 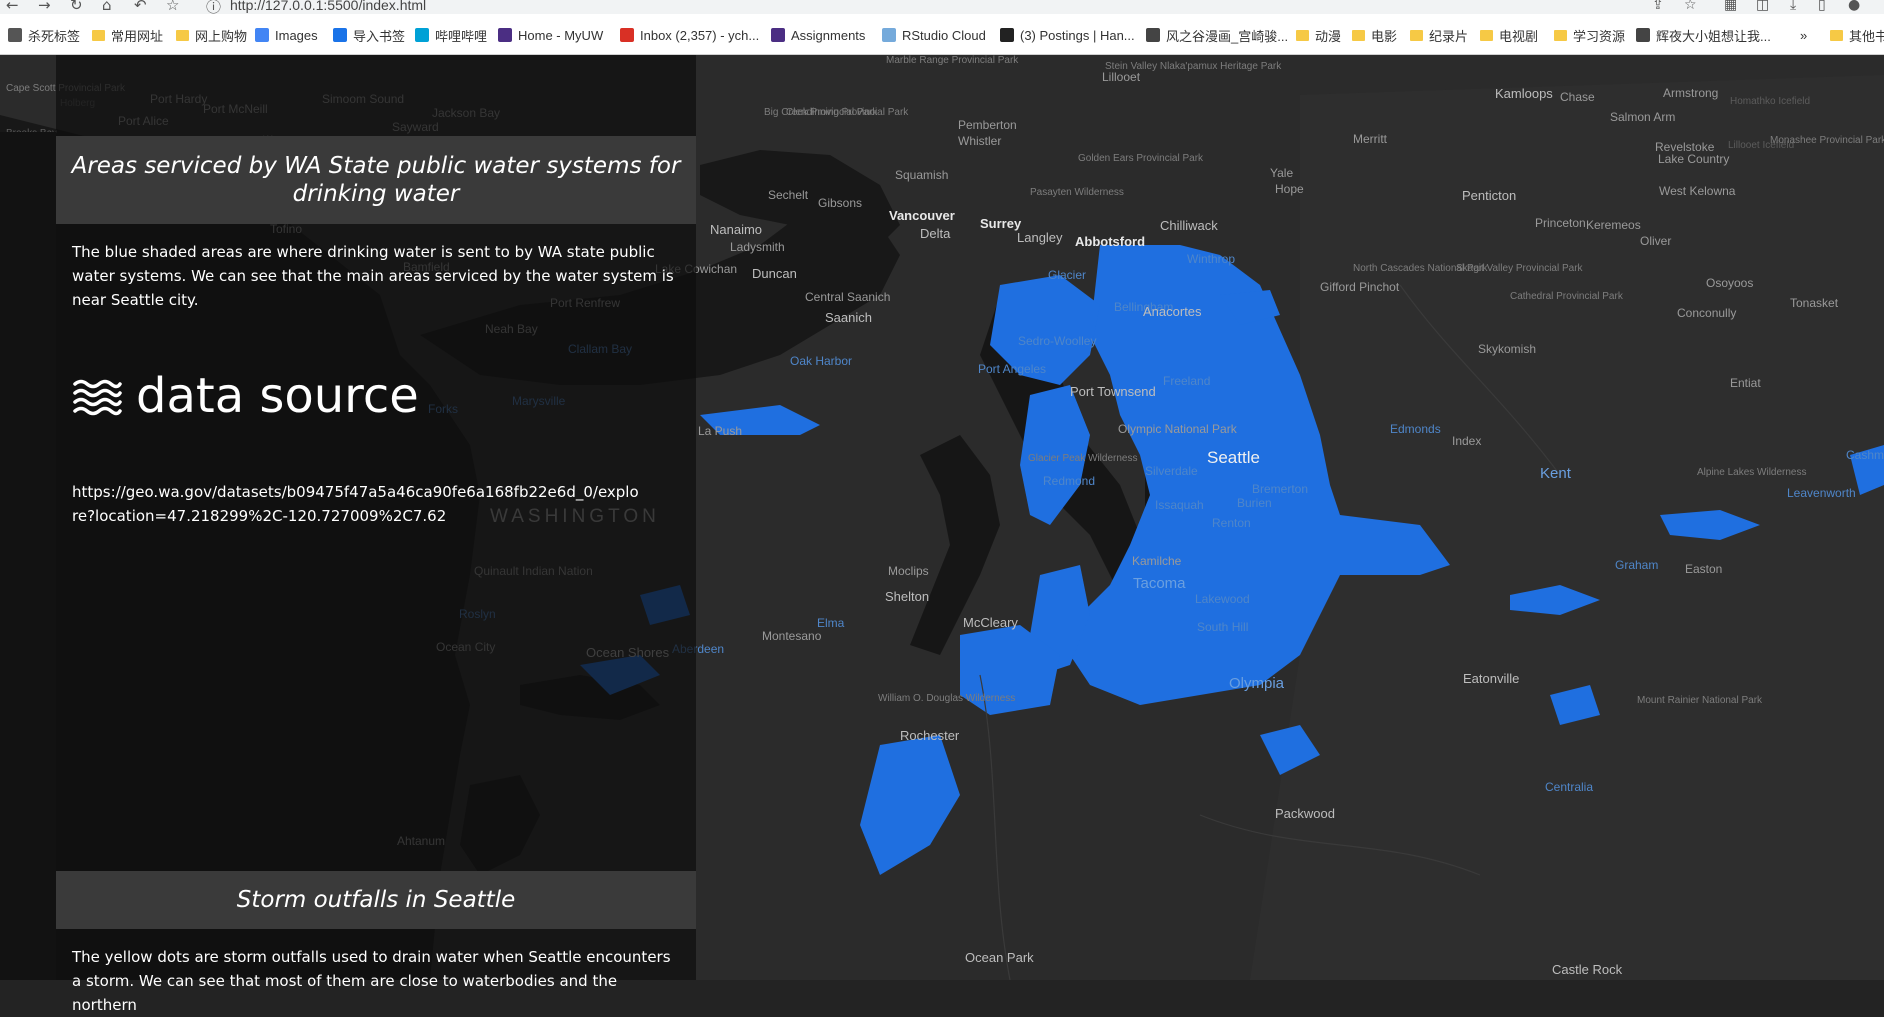 What do you see at coordinates (1569, 787) in the screenshot?
I see `map-place-label: Centralia` at bounding box center [1569, 787].